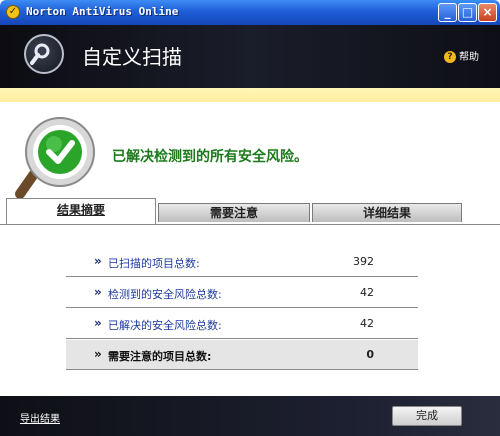  Describe the element at coordinates (165, 325) in the screenshot. I see `stat-label: 已解决的安全风险总数:` at that location.